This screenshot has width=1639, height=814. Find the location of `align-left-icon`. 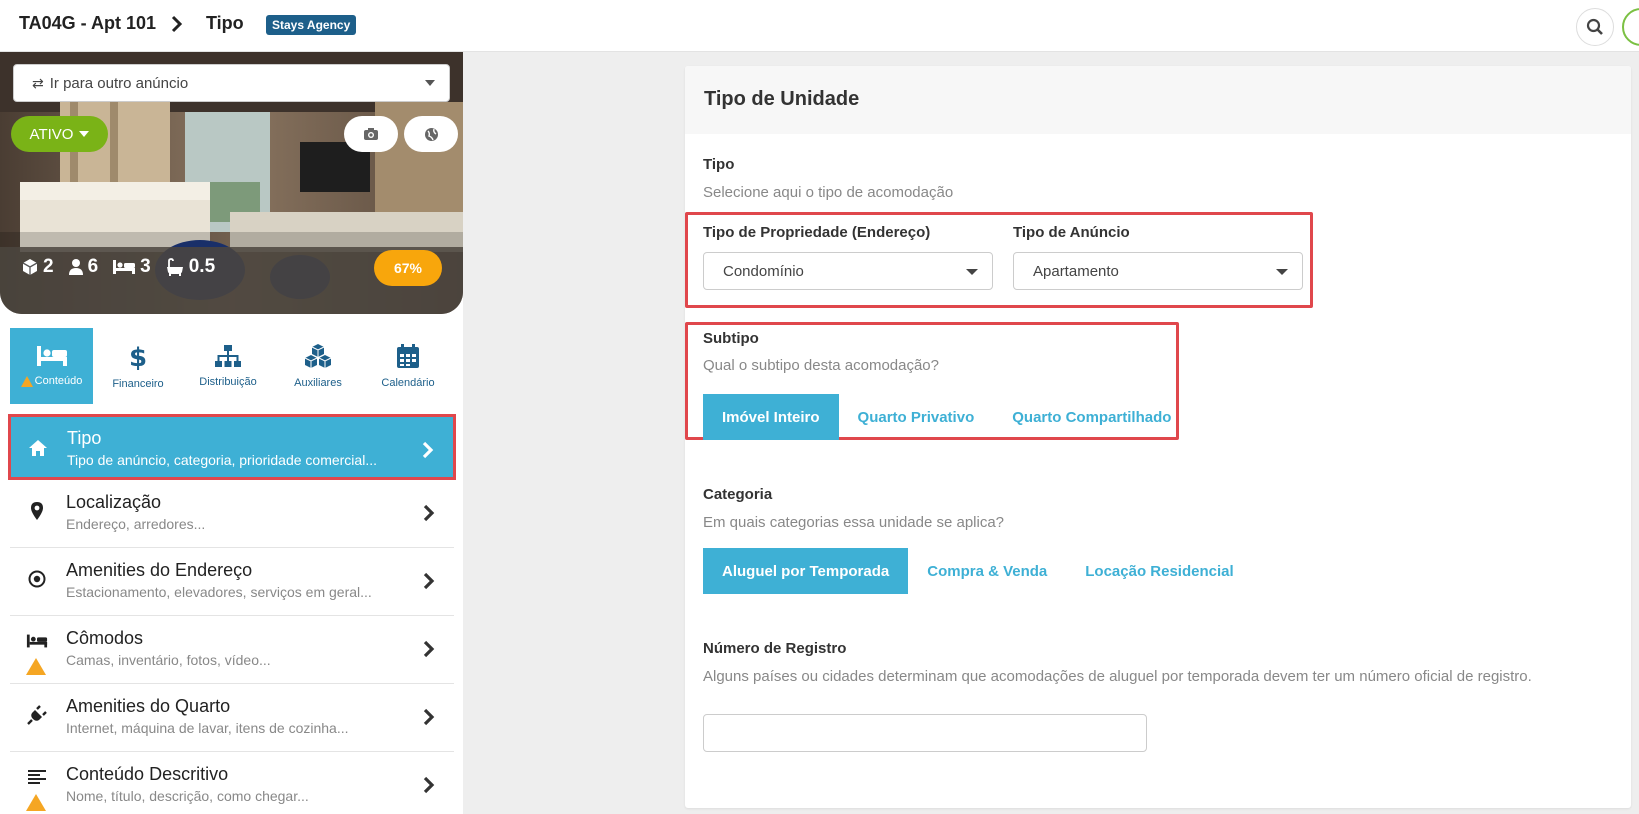

align-left-icon is located at coordinates (37, 777).